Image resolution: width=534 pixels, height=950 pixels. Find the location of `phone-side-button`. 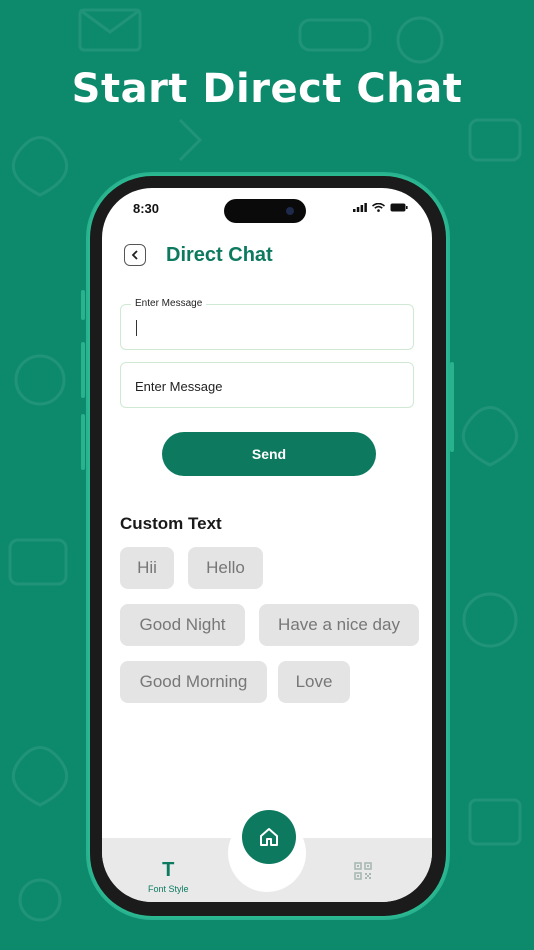

phone-side-button is located at coordinates (83, 305).